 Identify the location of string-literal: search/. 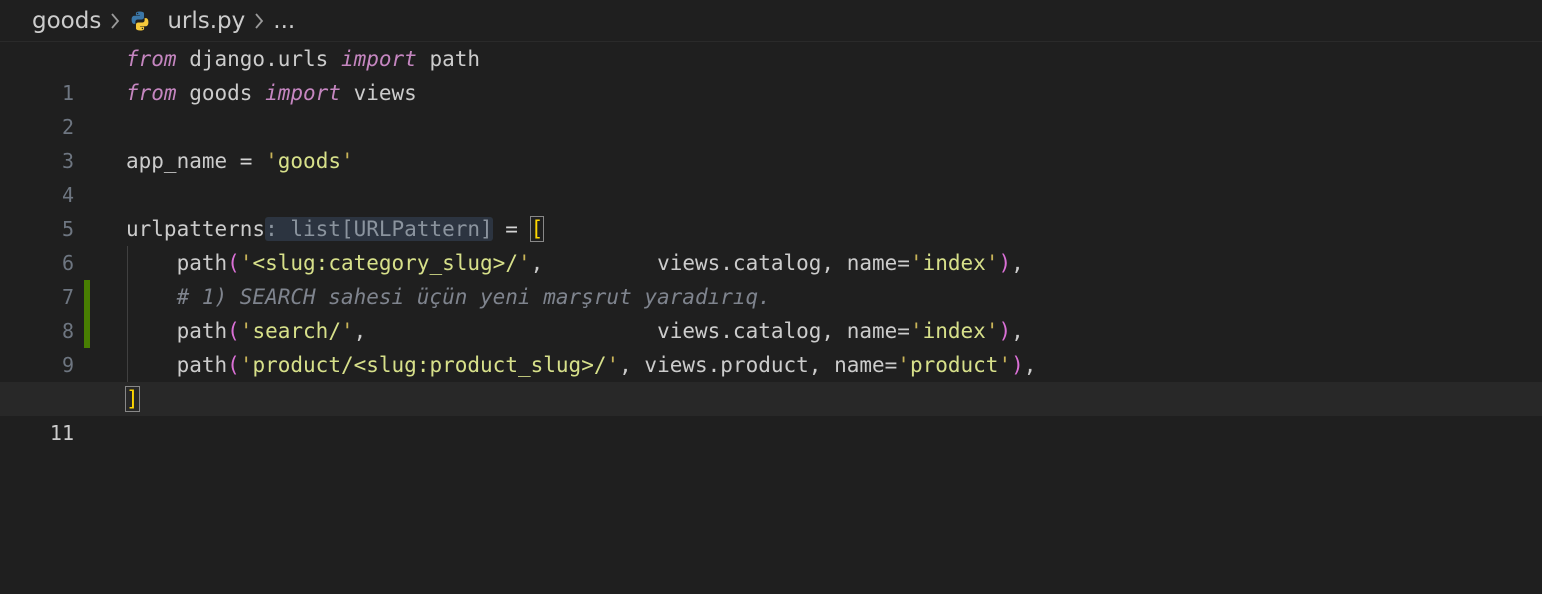
(296, 331).